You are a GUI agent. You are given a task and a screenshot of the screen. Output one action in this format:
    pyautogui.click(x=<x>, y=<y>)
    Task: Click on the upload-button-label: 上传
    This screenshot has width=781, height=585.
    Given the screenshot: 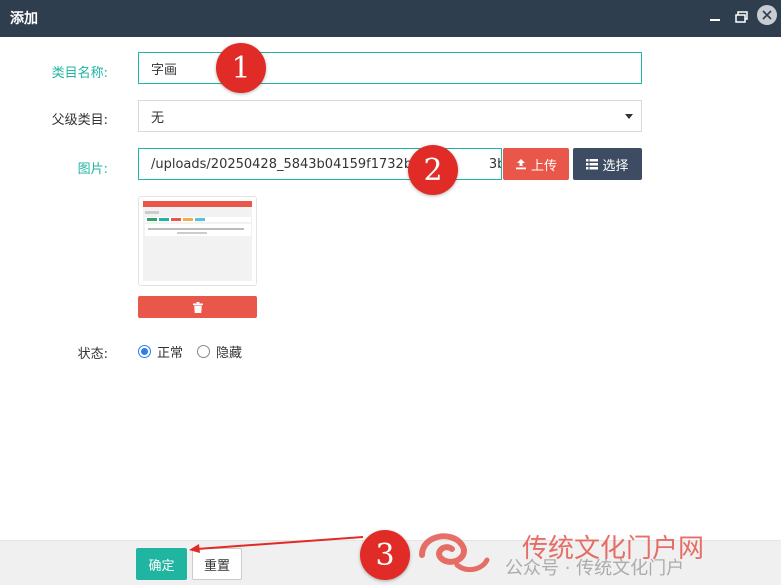 What is the action you would take?
    pyautogui.click(x=543, y=166)
    